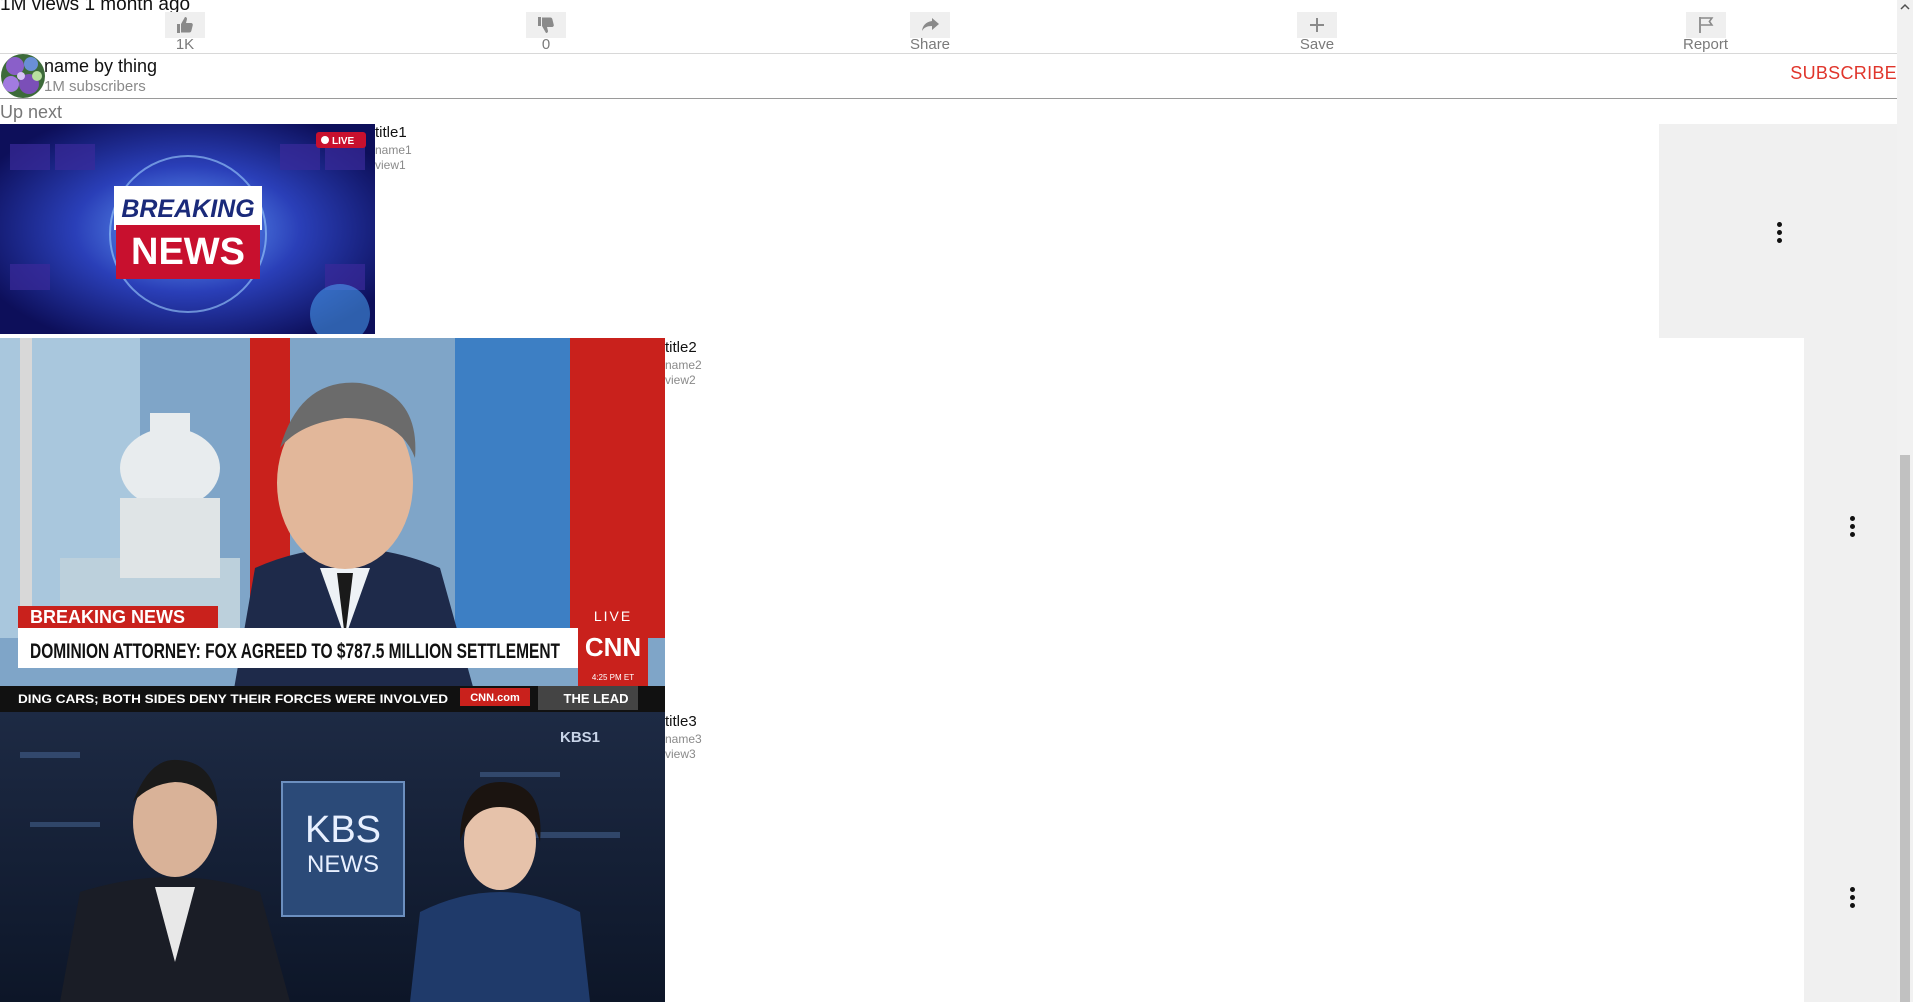 The width and height of the screenshot is (1913, 1002). Describe the element at coordinates (1843, 73) in the screenshot. I see `subscribe-button: SUBSCRIBE` at that location.